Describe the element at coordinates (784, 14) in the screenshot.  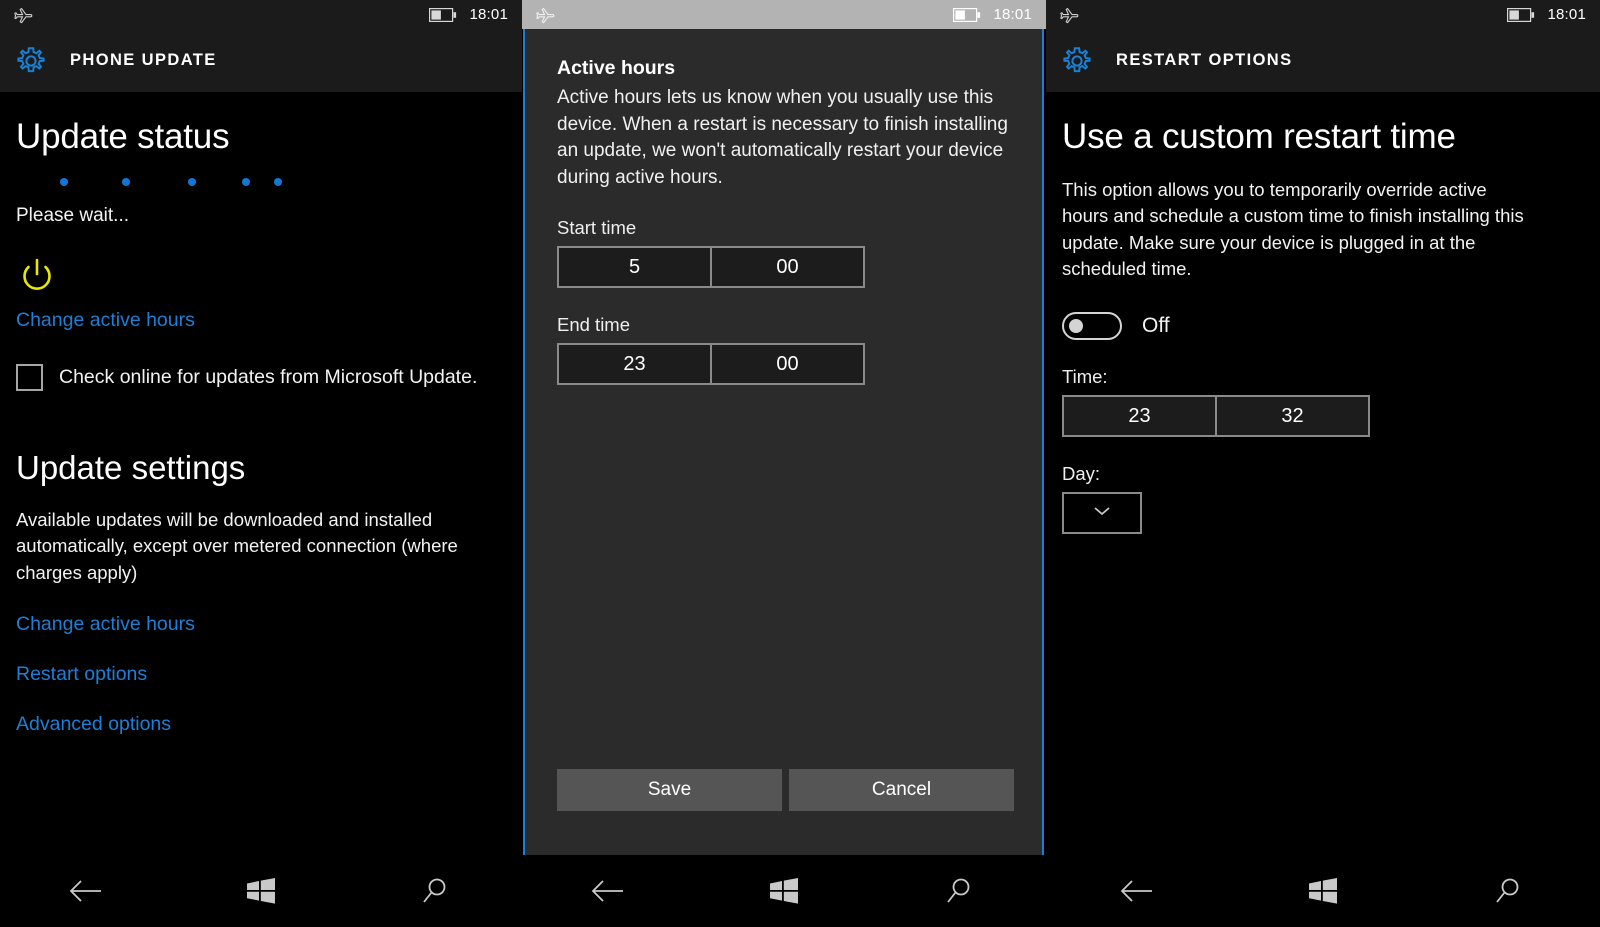
I see `status-bar-mid: 18:01` at that location.